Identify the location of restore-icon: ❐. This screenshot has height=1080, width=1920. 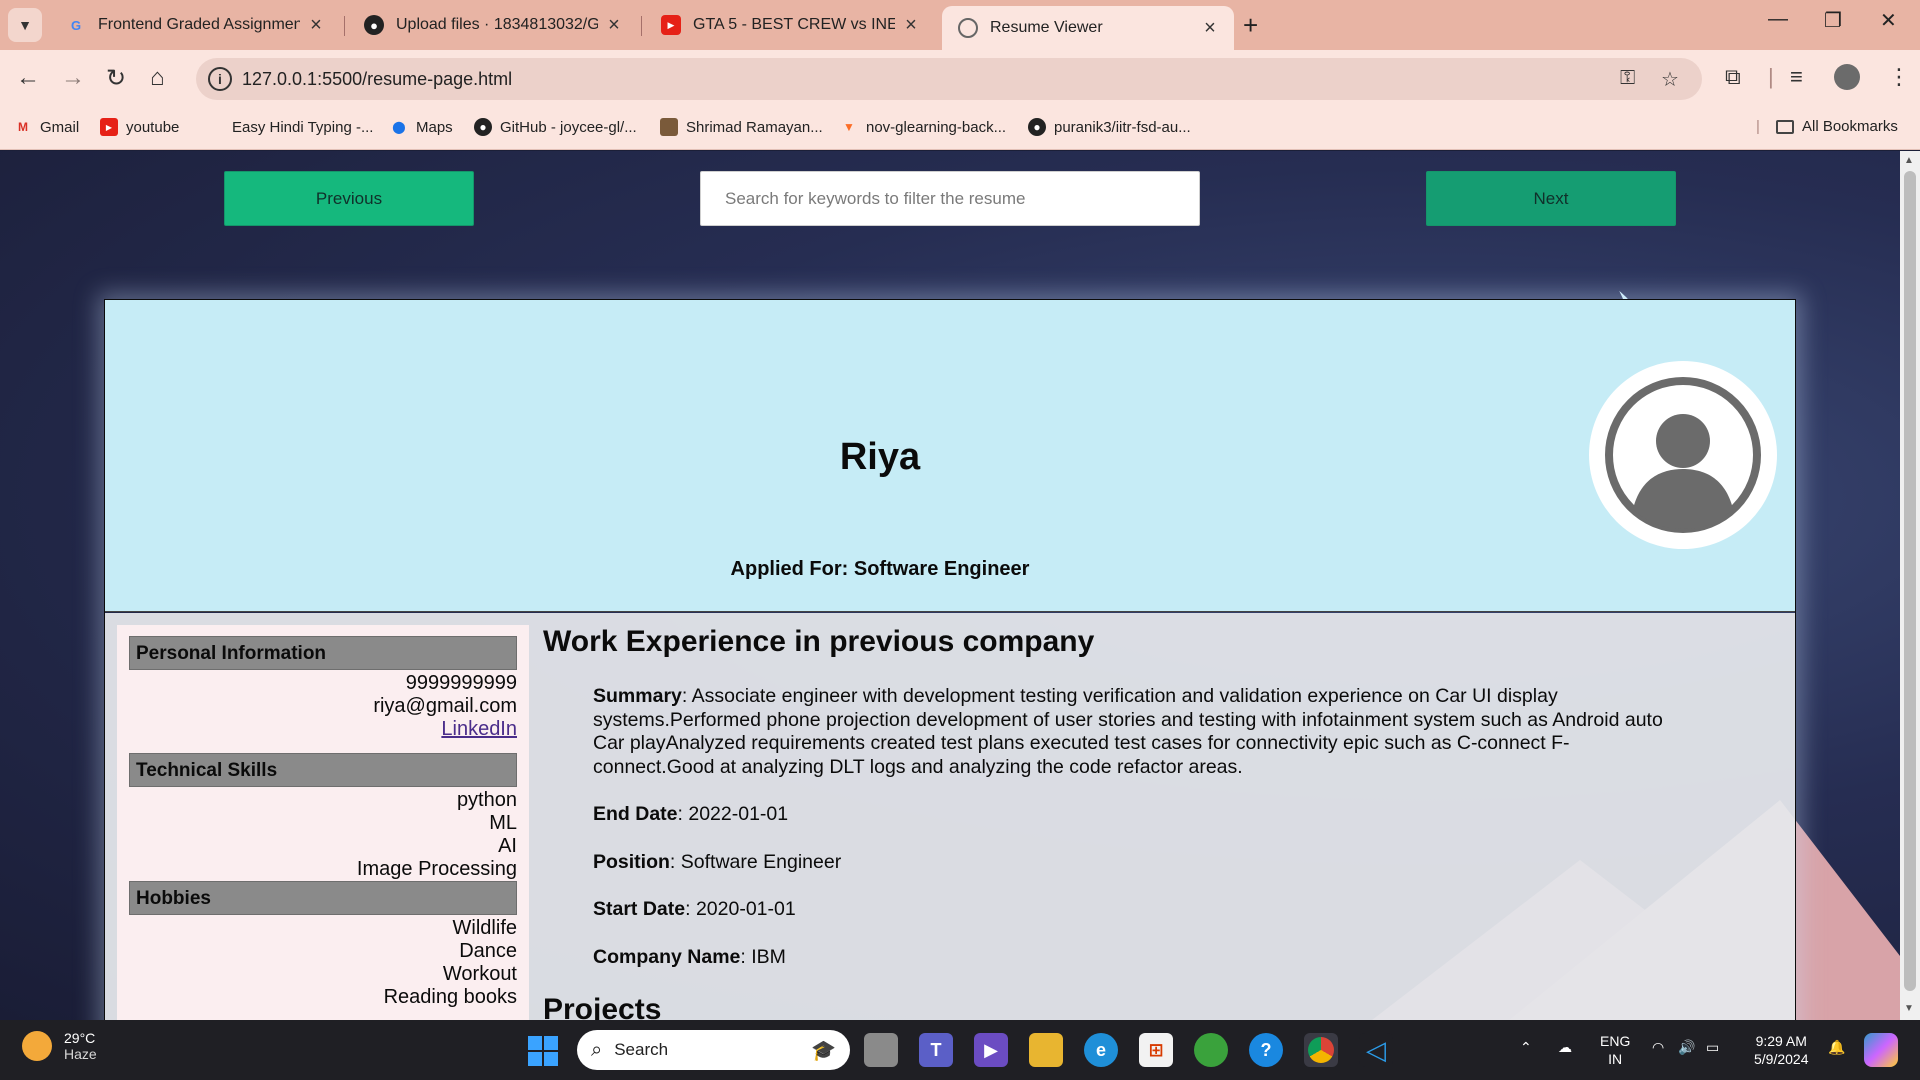
(1833, 20).